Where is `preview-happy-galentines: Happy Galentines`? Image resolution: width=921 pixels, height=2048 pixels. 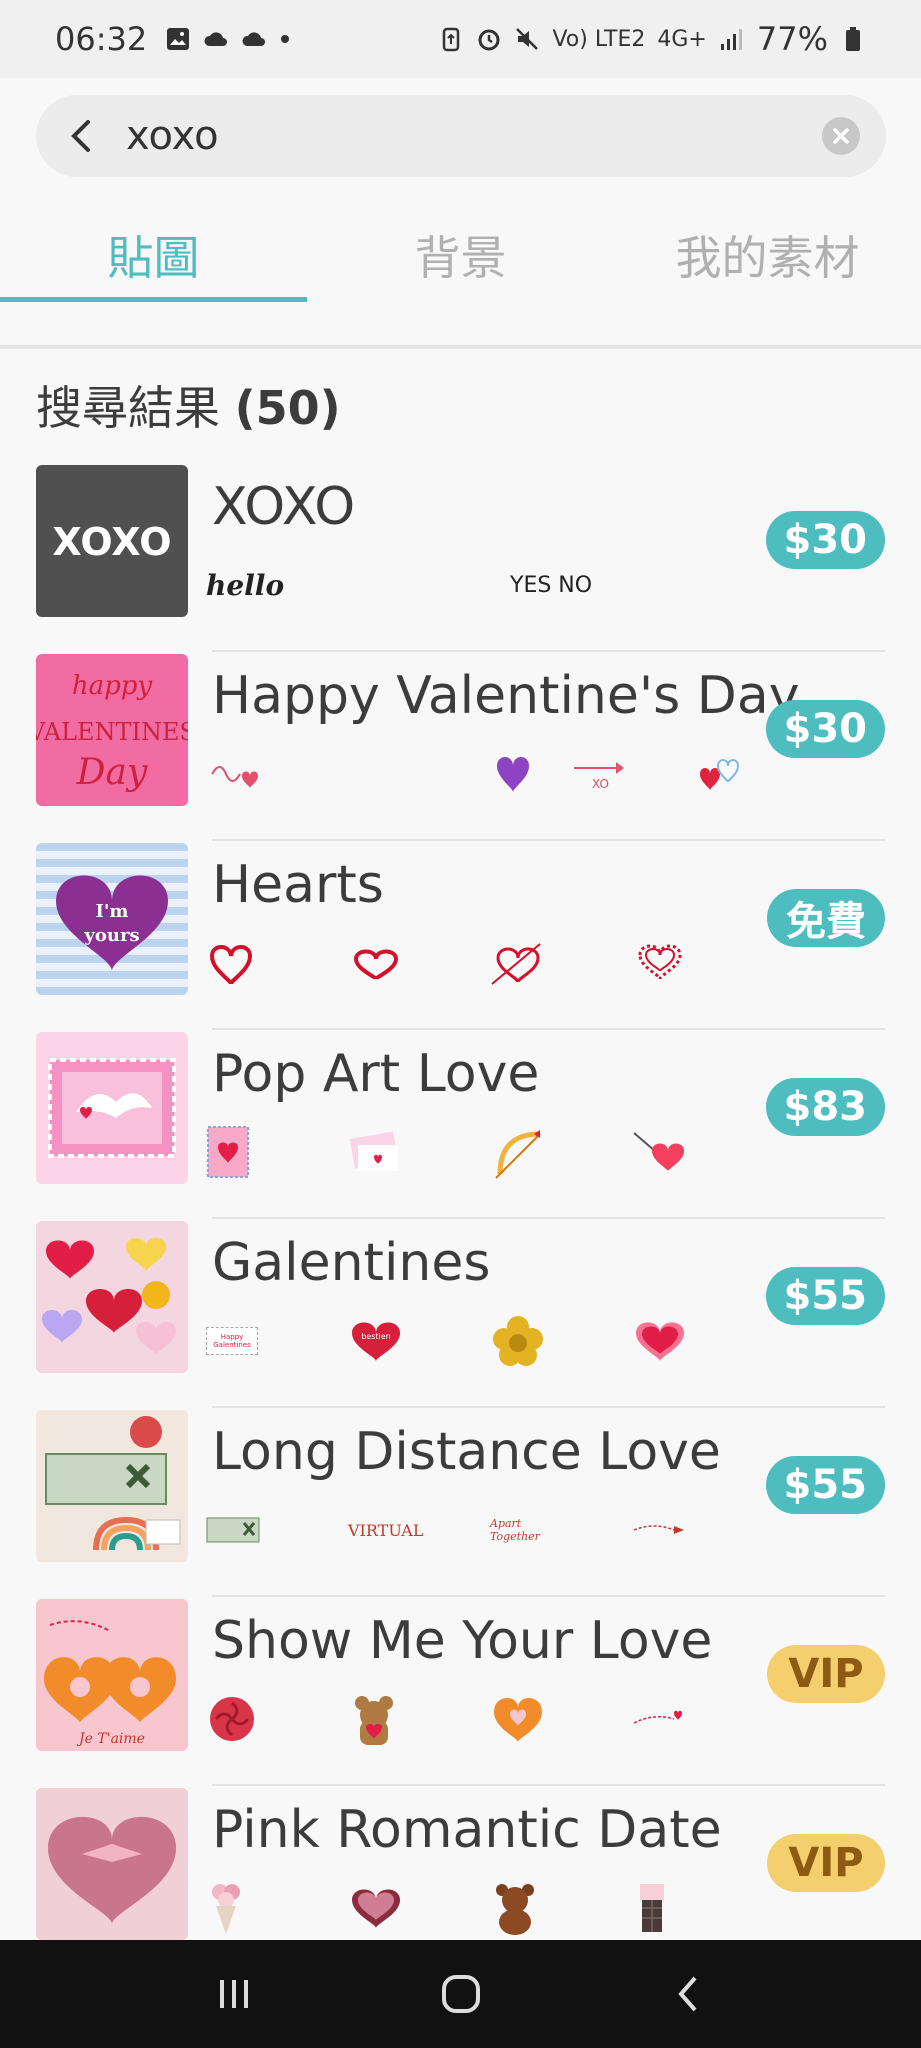 preview-happy-galentines: Happy Galentines is located at coordinates (277, 1341).